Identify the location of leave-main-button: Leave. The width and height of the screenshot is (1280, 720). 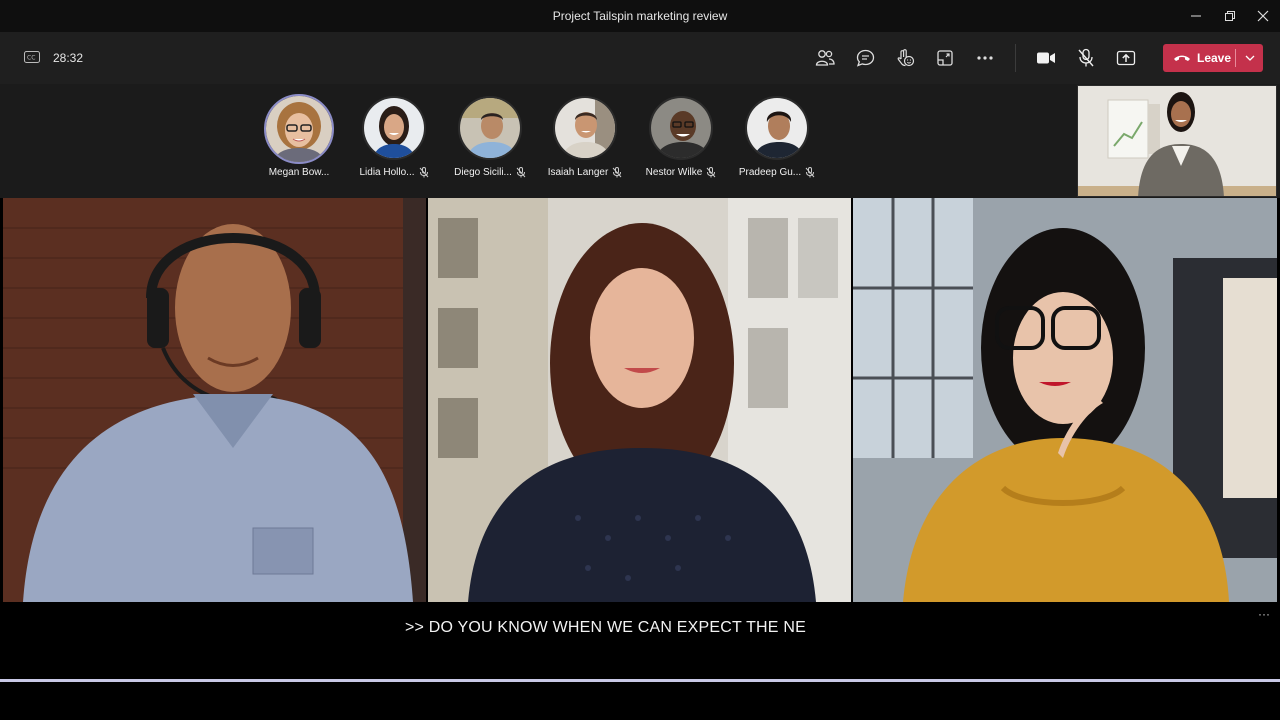
(1199, 58).